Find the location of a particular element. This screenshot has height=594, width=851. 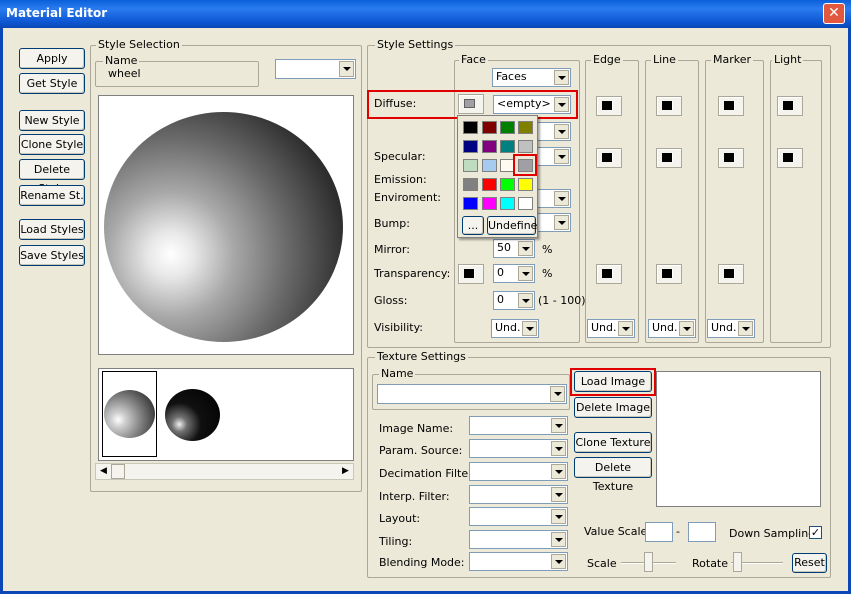

edge-visibility-dropdown: Und. is located at coordinates (611, 328).